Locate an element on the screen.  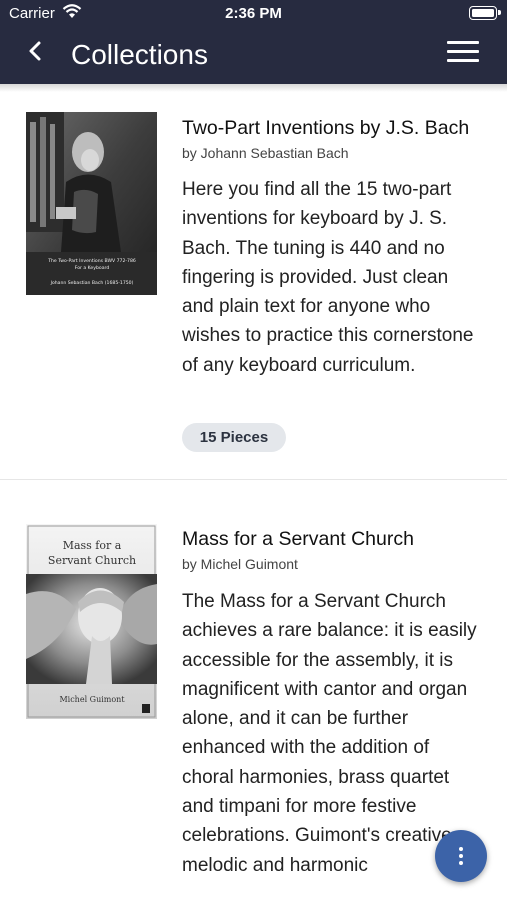
back-chevron-icon is located at coordinates (37, 51).